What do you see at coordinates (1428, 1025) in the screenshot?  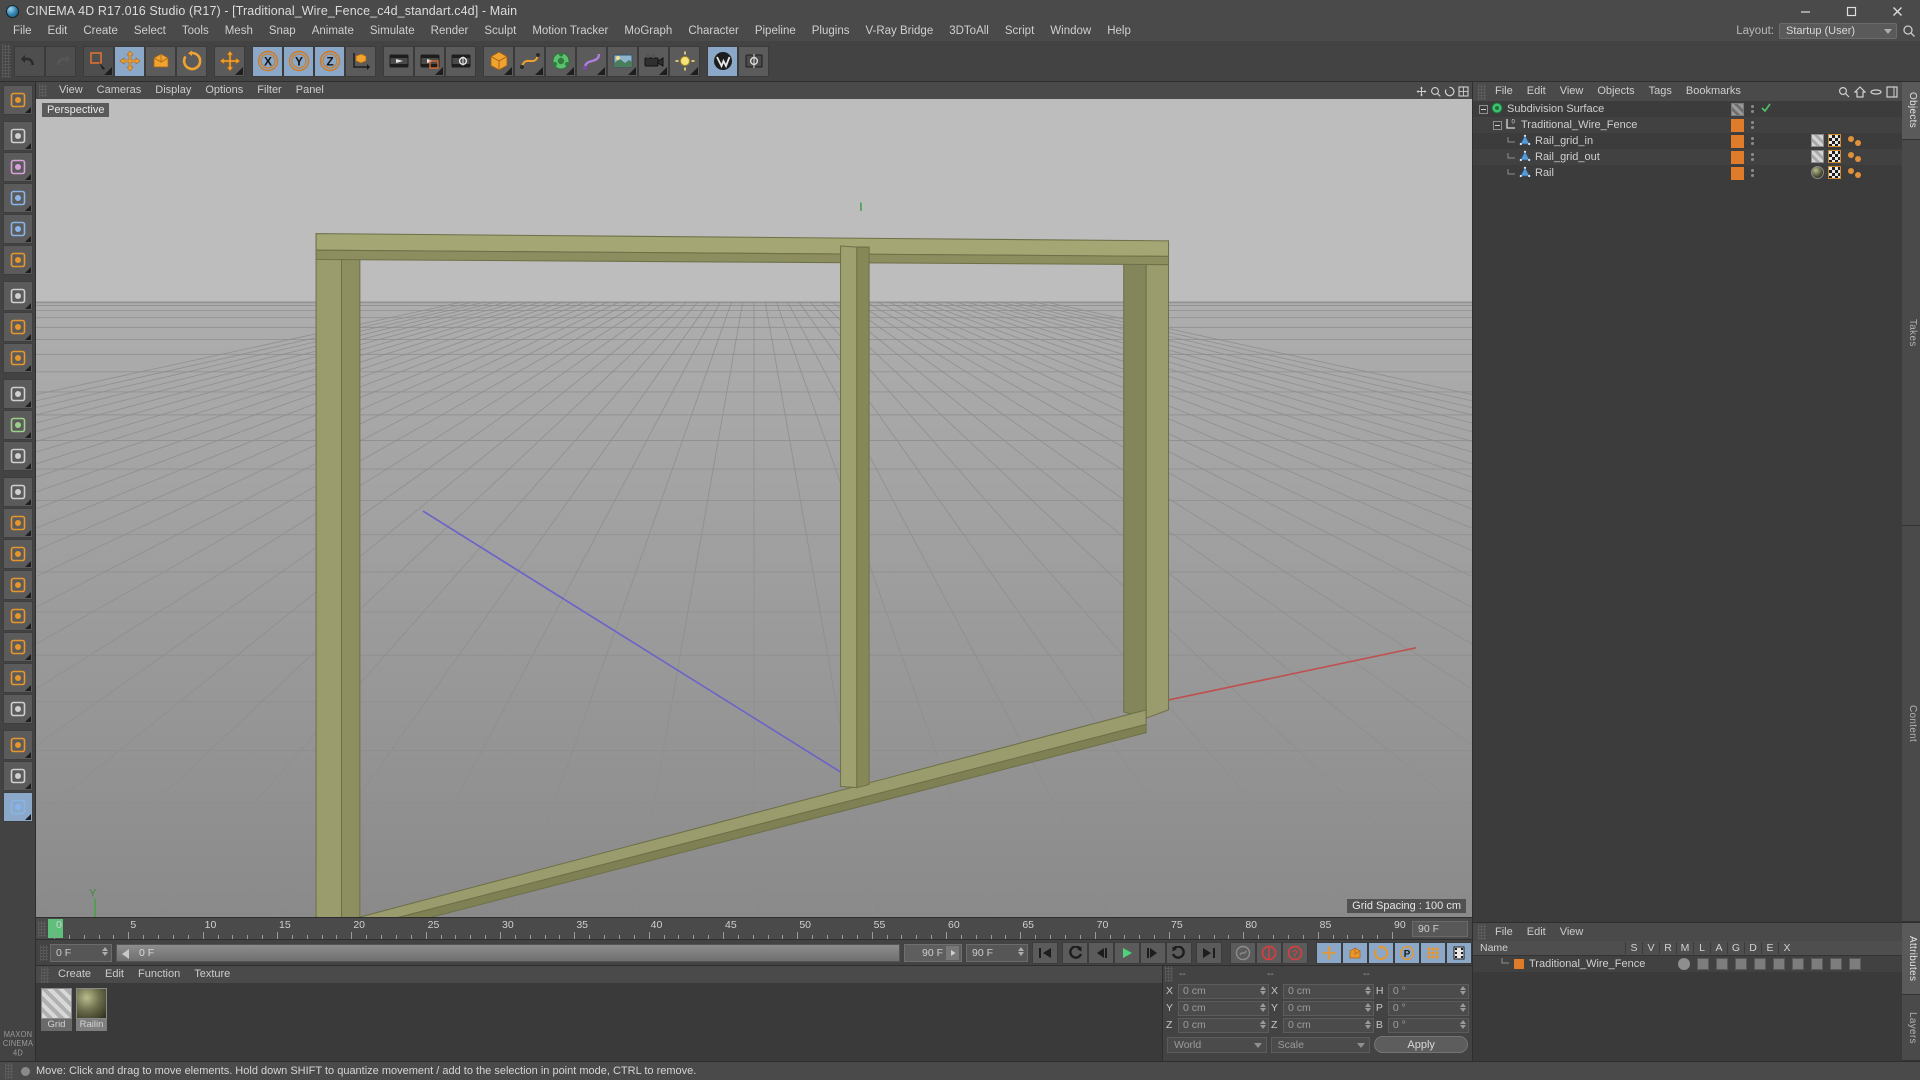 I see `rotation-b-field: 0 °` at bounding box center [1428, 1025].